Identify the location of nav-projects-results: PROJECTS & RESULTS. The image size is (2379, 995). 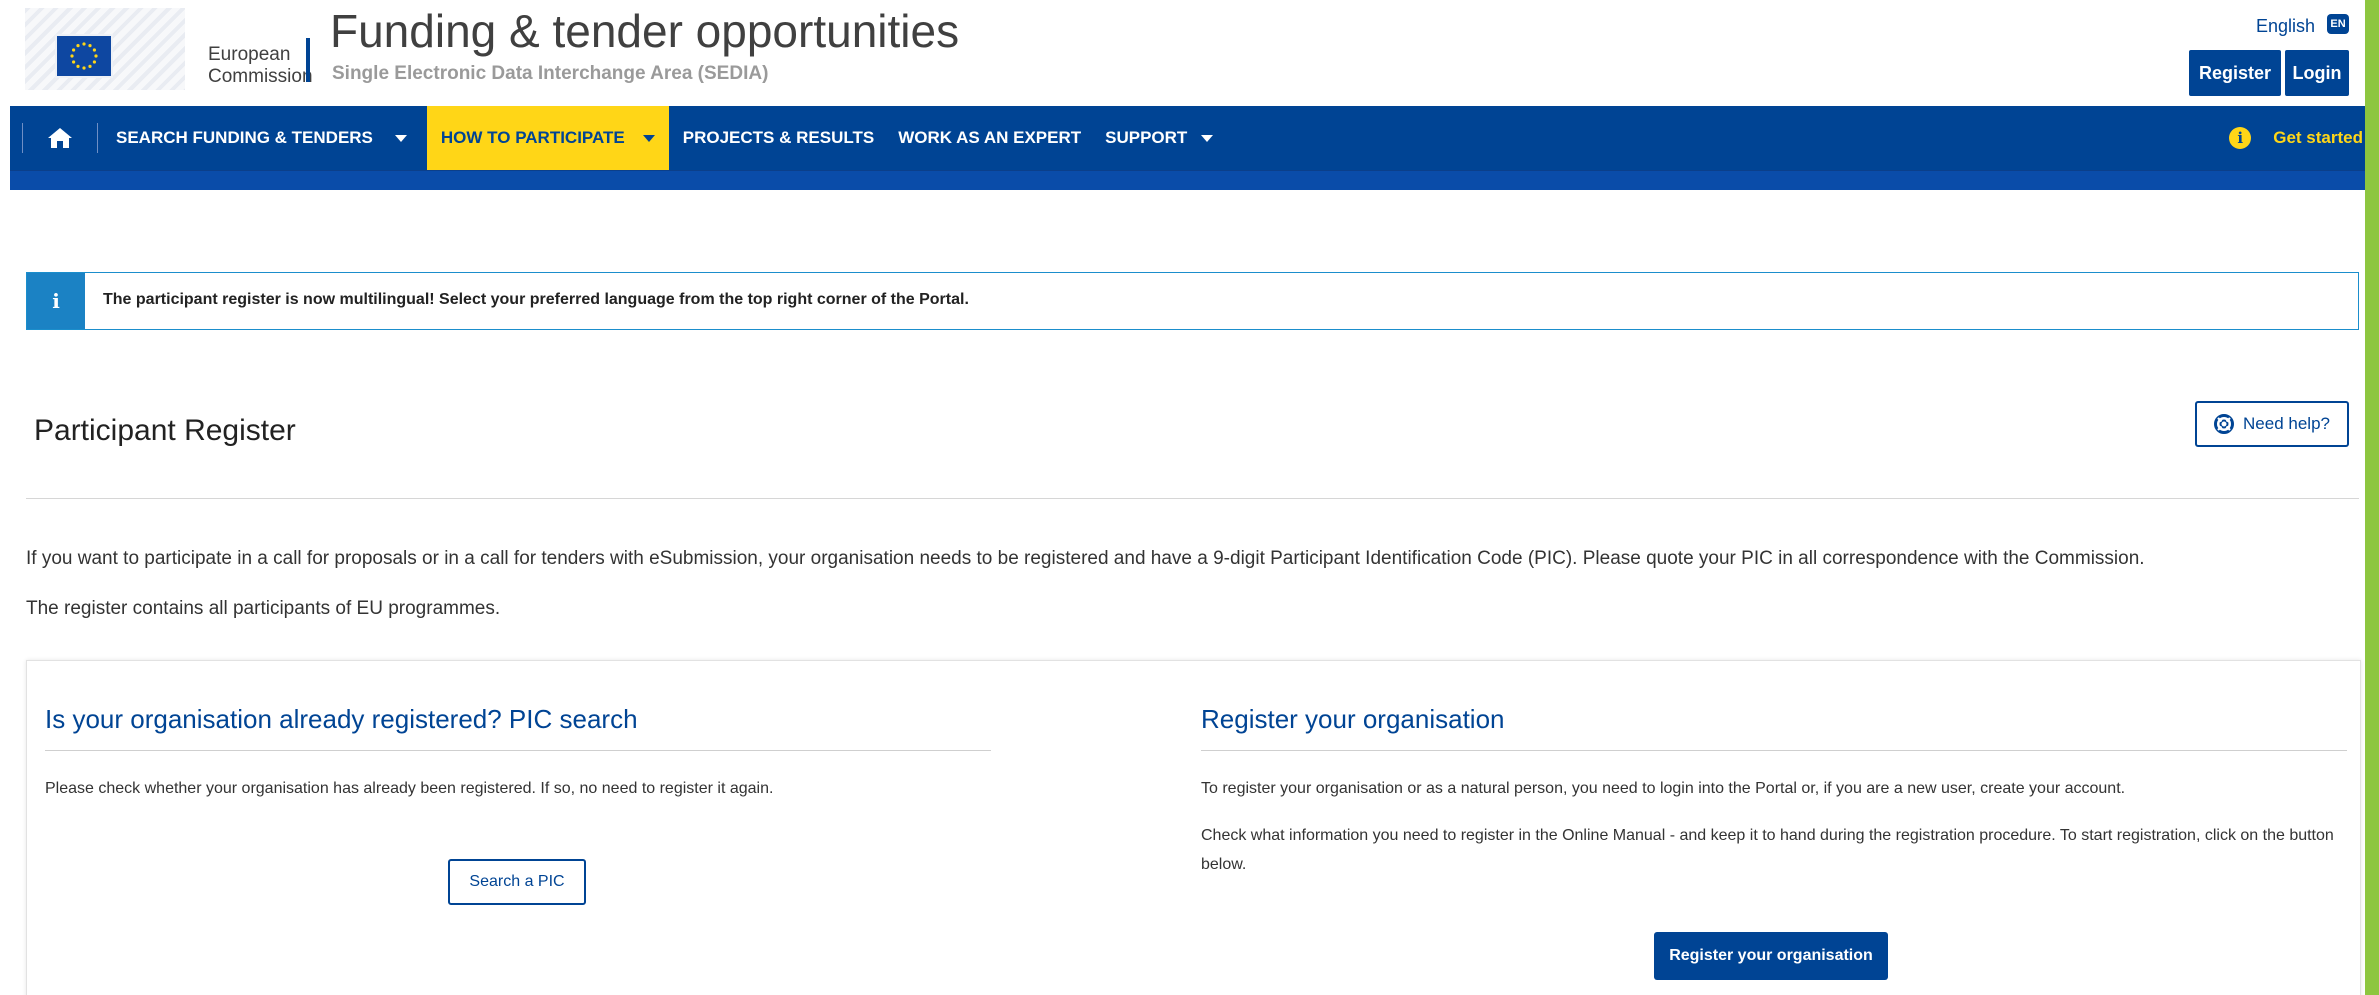
(778, 138).